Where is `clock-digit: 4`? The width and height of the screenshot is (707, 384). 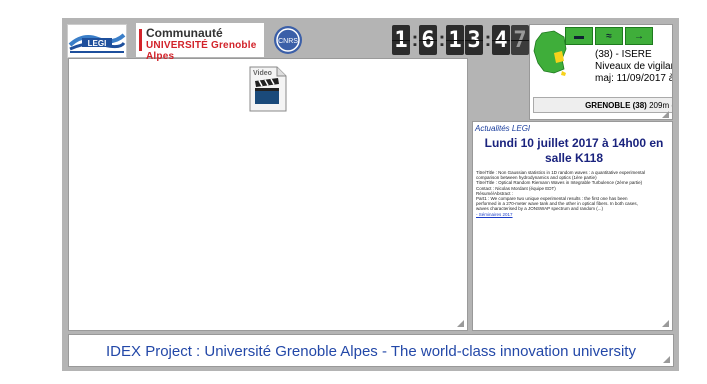
clock-digit: 4 is located at coordinates (501, 40).